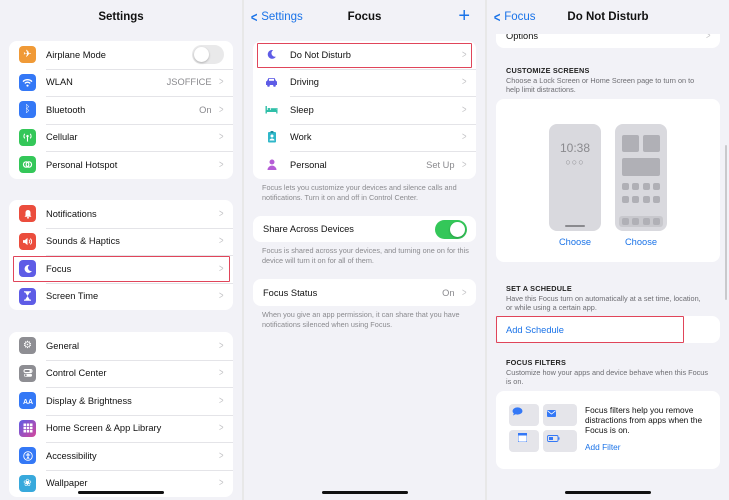 The width and height of the screenshot is (729, 500). Describe the element at coordinates (613, 330) in the screenshot. I see `add-schedule-button: Add Schedule` at that location.